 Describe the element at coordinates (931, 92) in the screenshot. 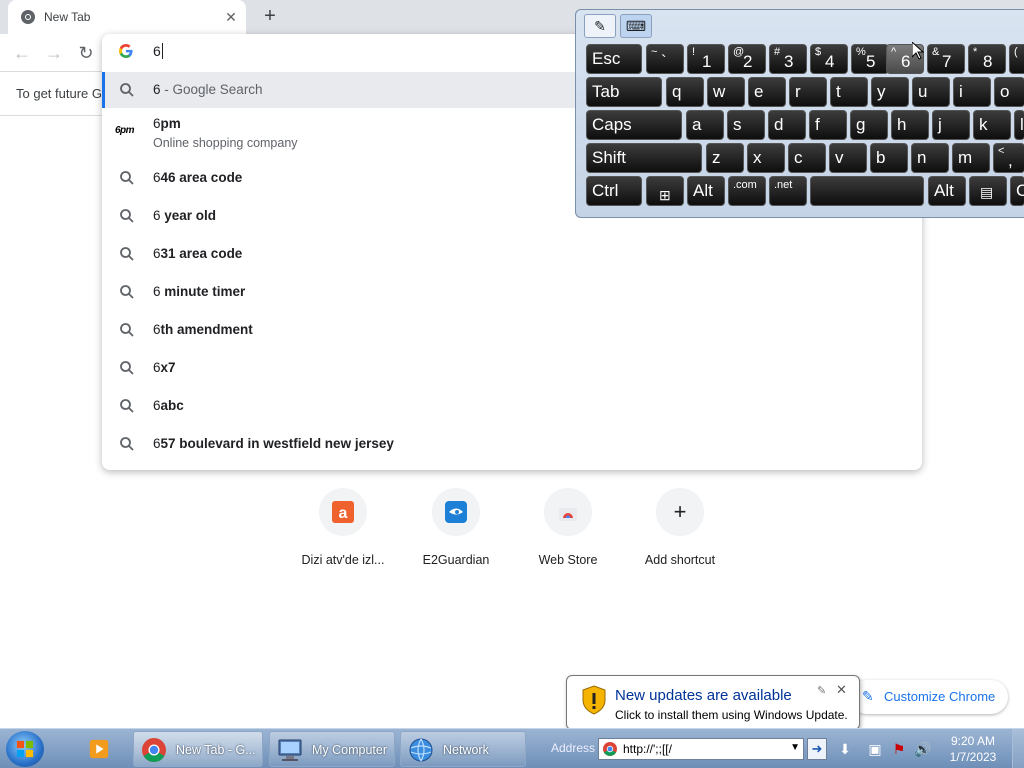

I see `key-u: u` at that location.